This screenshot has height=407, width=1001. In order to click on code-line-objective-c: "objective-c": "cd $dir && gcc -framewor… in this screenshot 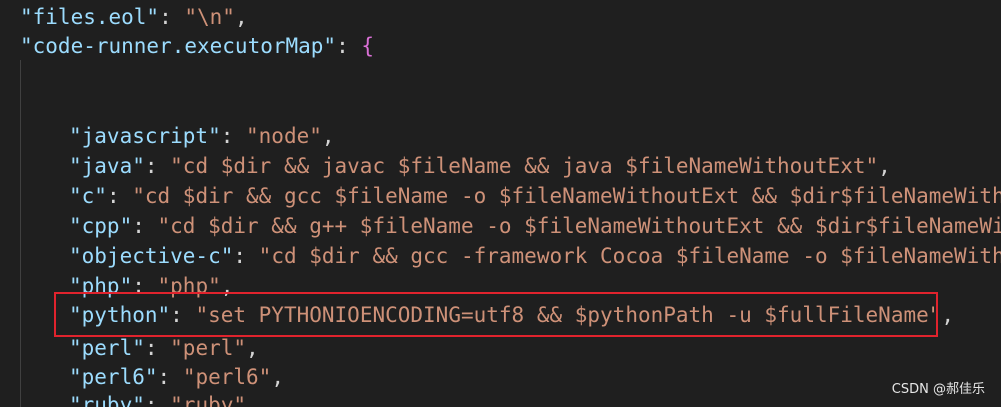, I will do `click(535, 256)`.